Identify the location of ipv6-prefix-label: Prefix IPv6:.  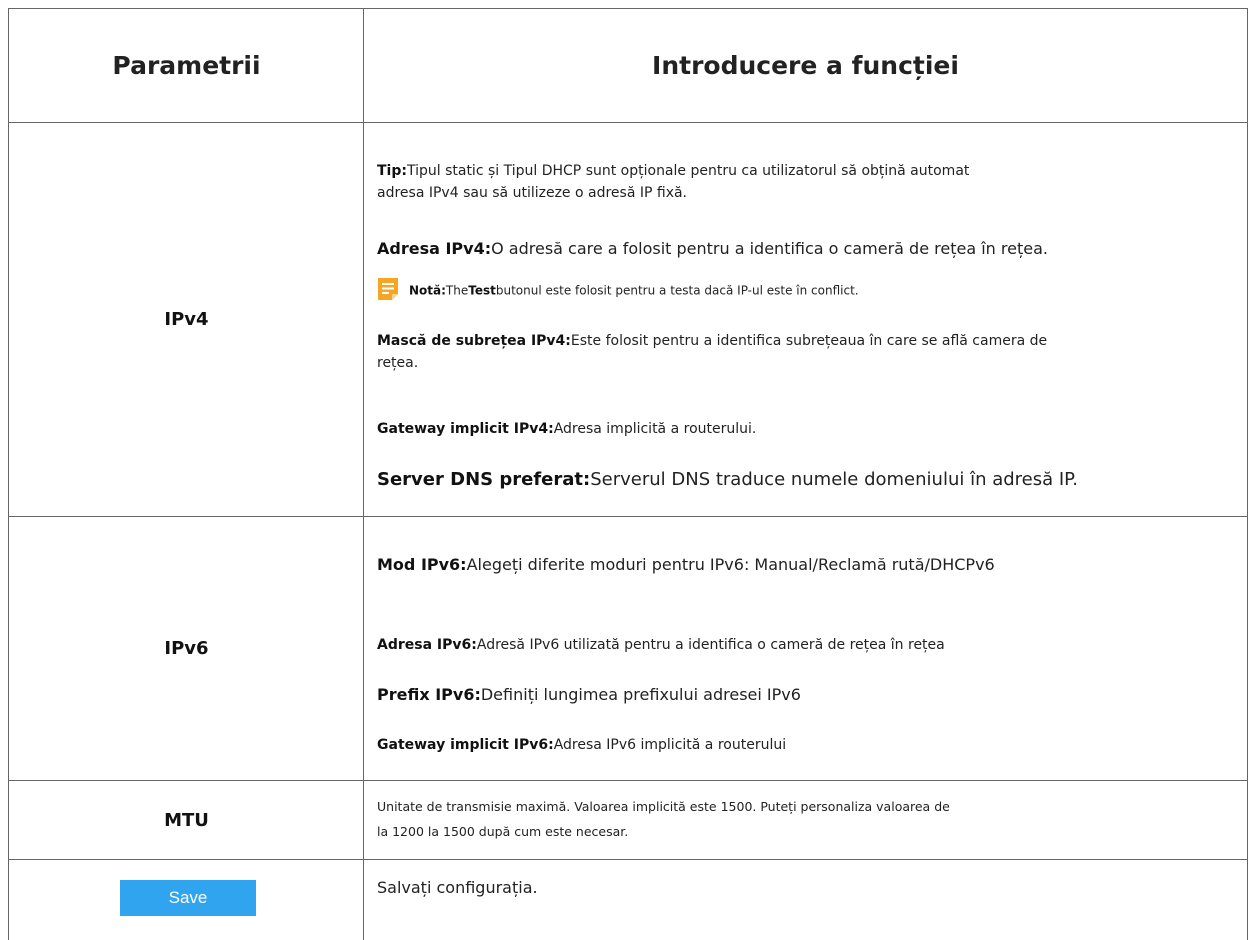
(429, 694).